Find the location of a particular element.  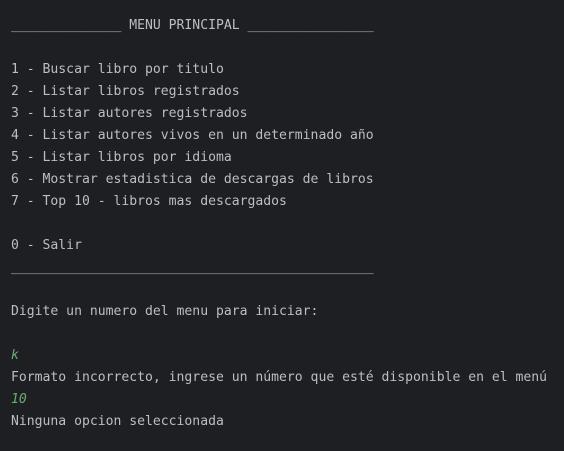

menu-item-exit: 0 - Salir is located at coordinates (46, 245).